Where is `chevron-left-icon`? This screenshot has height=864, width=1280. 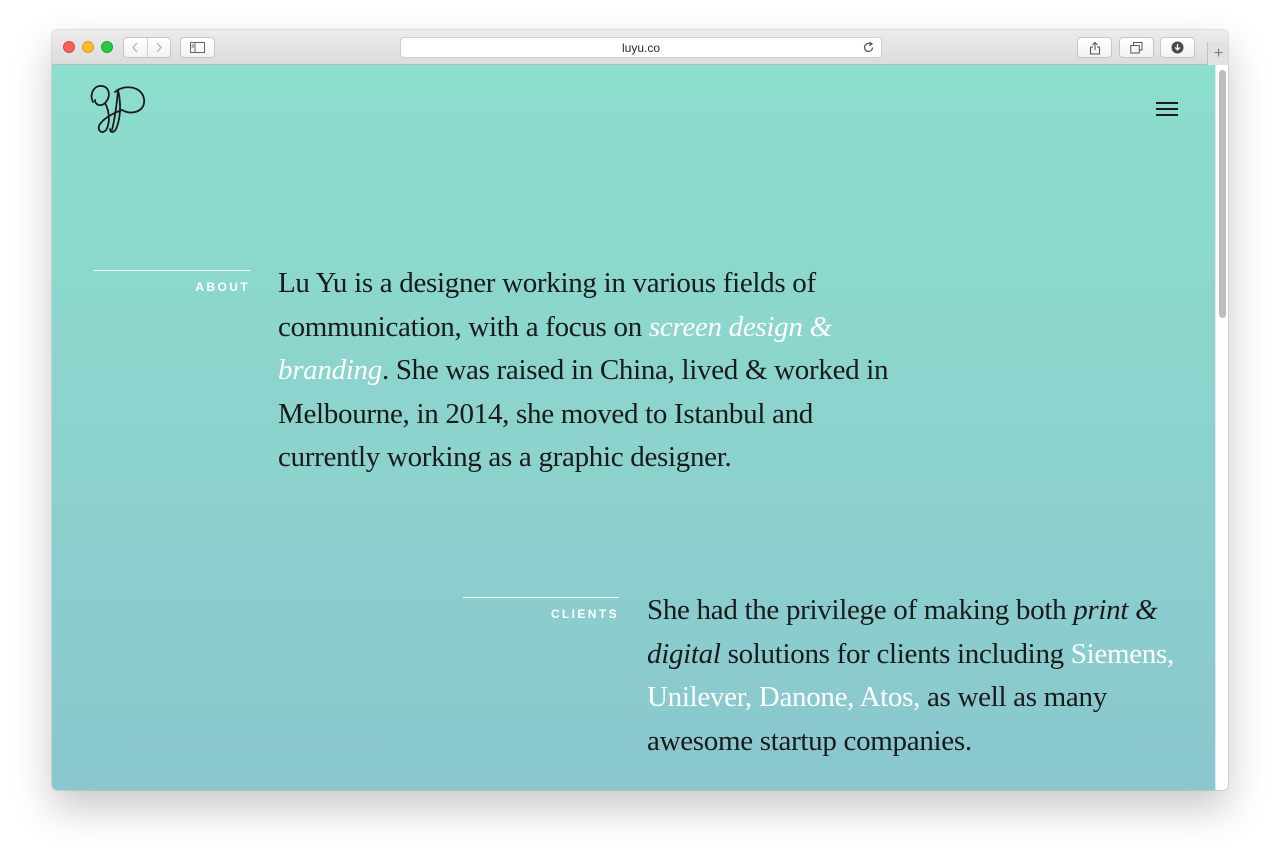 chevron-left-icon is located at coordinates (135, 47).